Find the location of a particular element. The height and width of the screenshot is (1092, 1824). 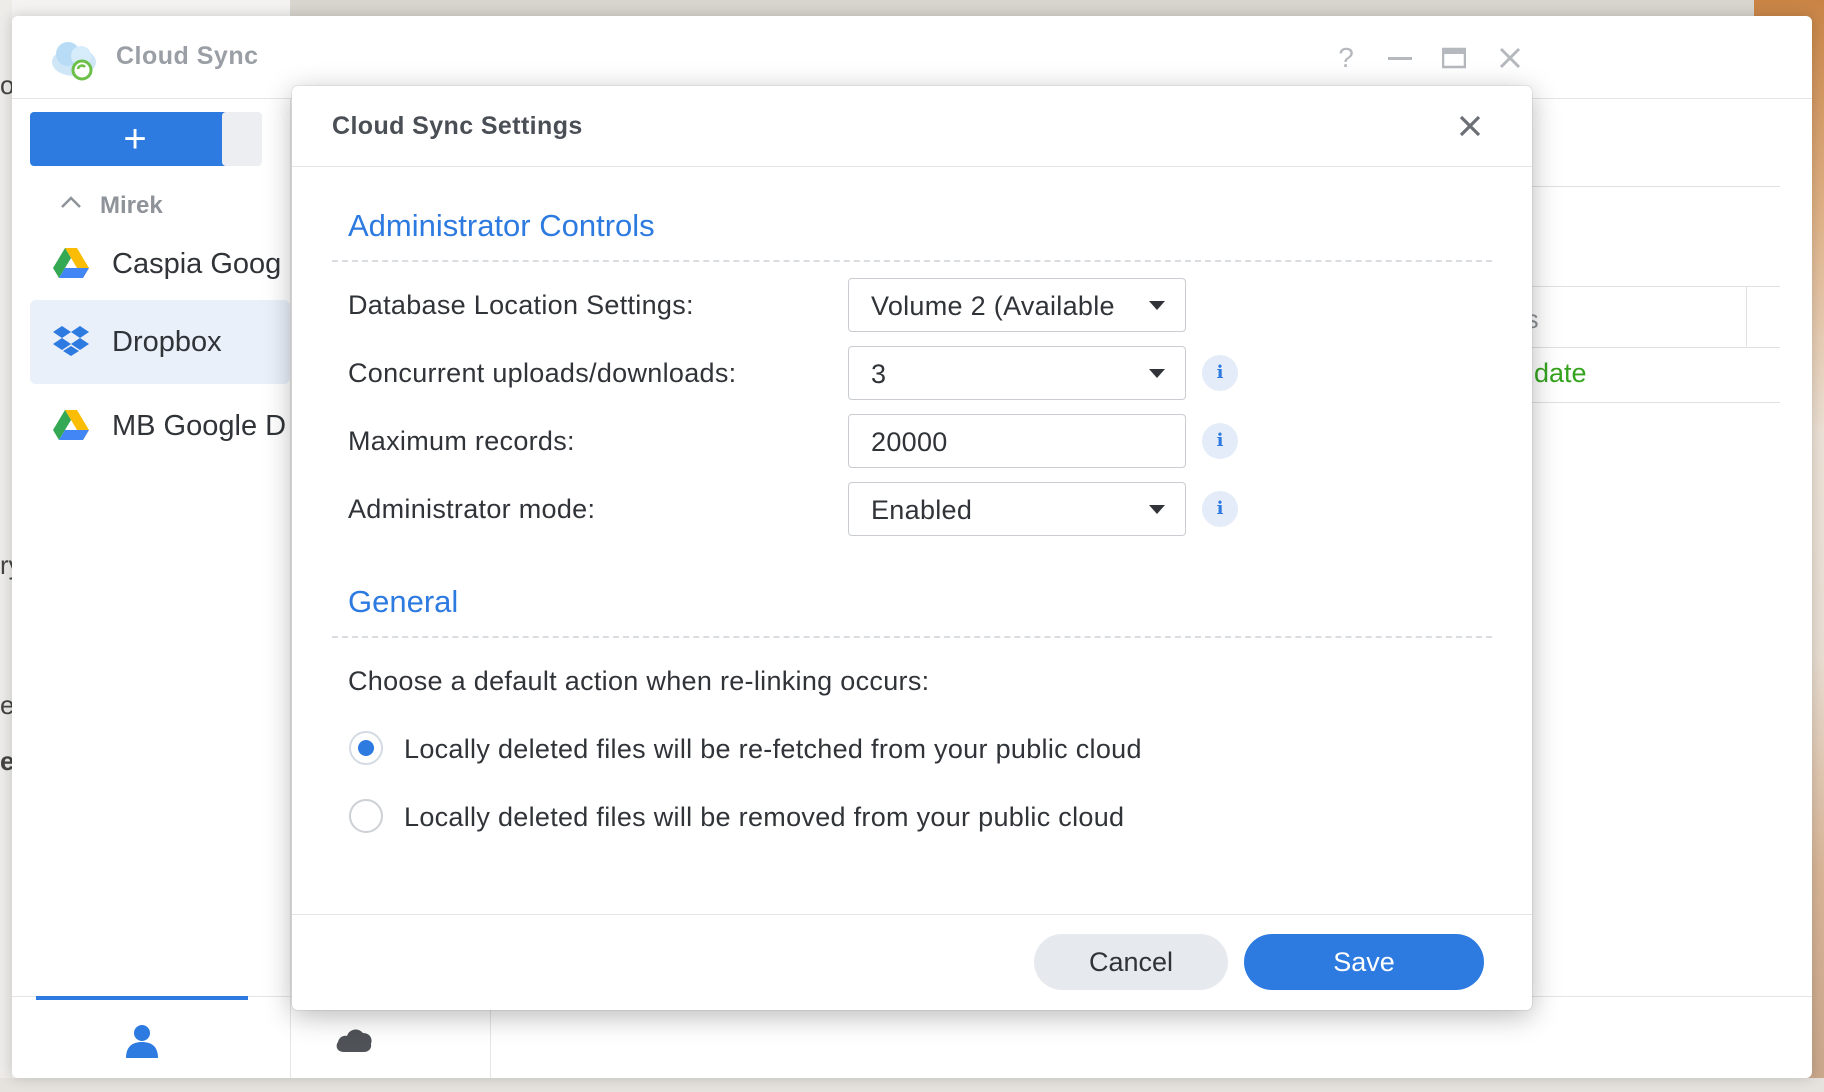

chevron-up-icon is located at coordinates (71, 203).